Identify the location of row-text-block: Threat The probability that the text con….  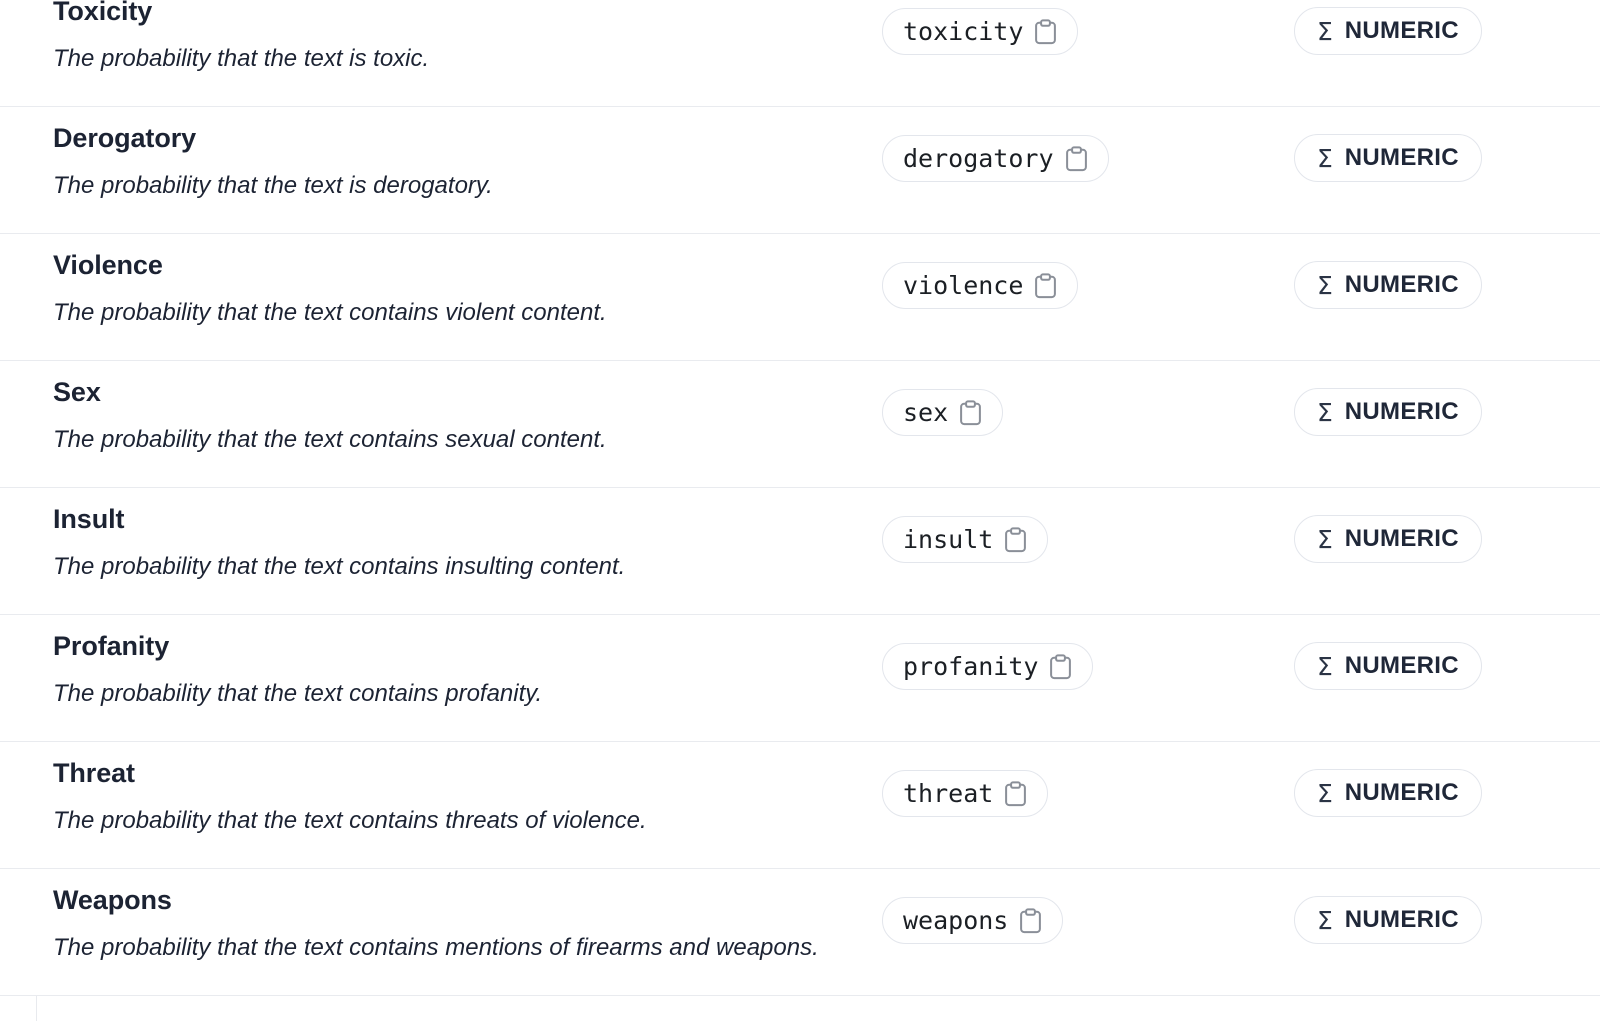
(434, 796).